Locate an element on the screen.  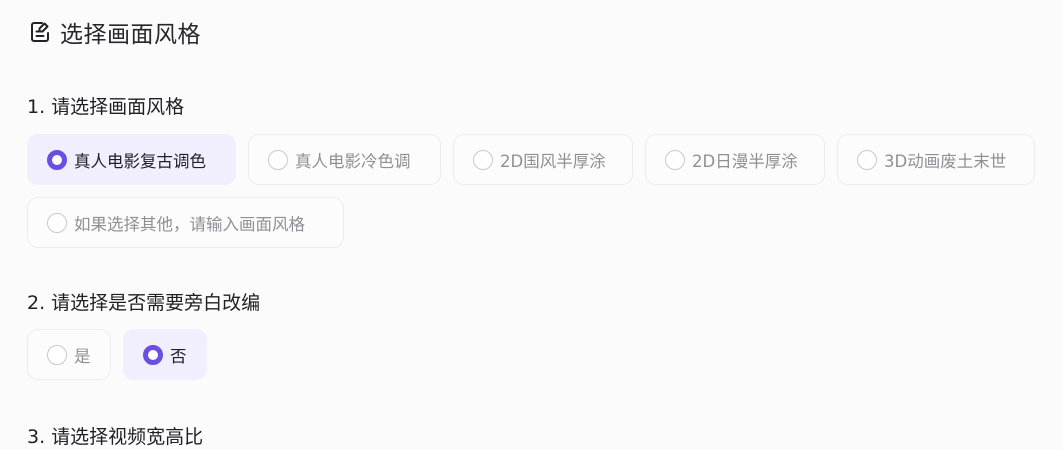
option-label: 是 is located at coordinates (82, 356).